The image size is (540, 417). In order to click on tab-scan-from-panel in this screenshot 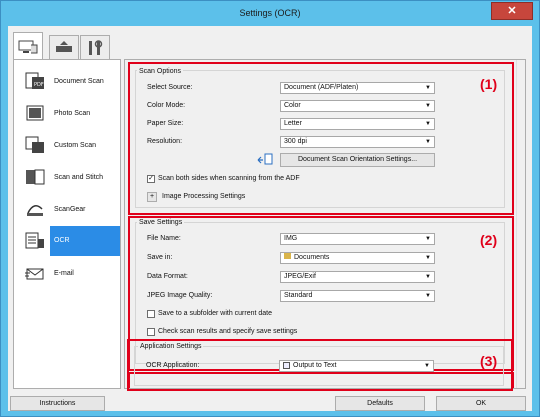, I will do `click(64, 47)`.